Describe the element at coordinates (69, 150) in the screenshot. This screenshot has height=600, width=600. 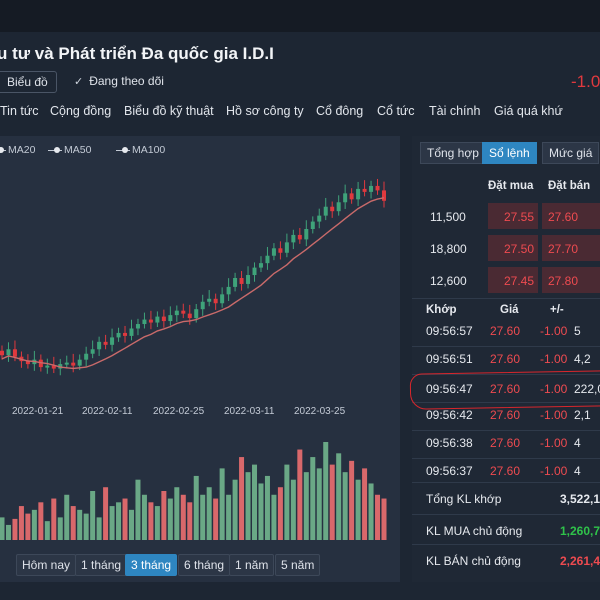
I see `legend-ma50: MA50` at that location.